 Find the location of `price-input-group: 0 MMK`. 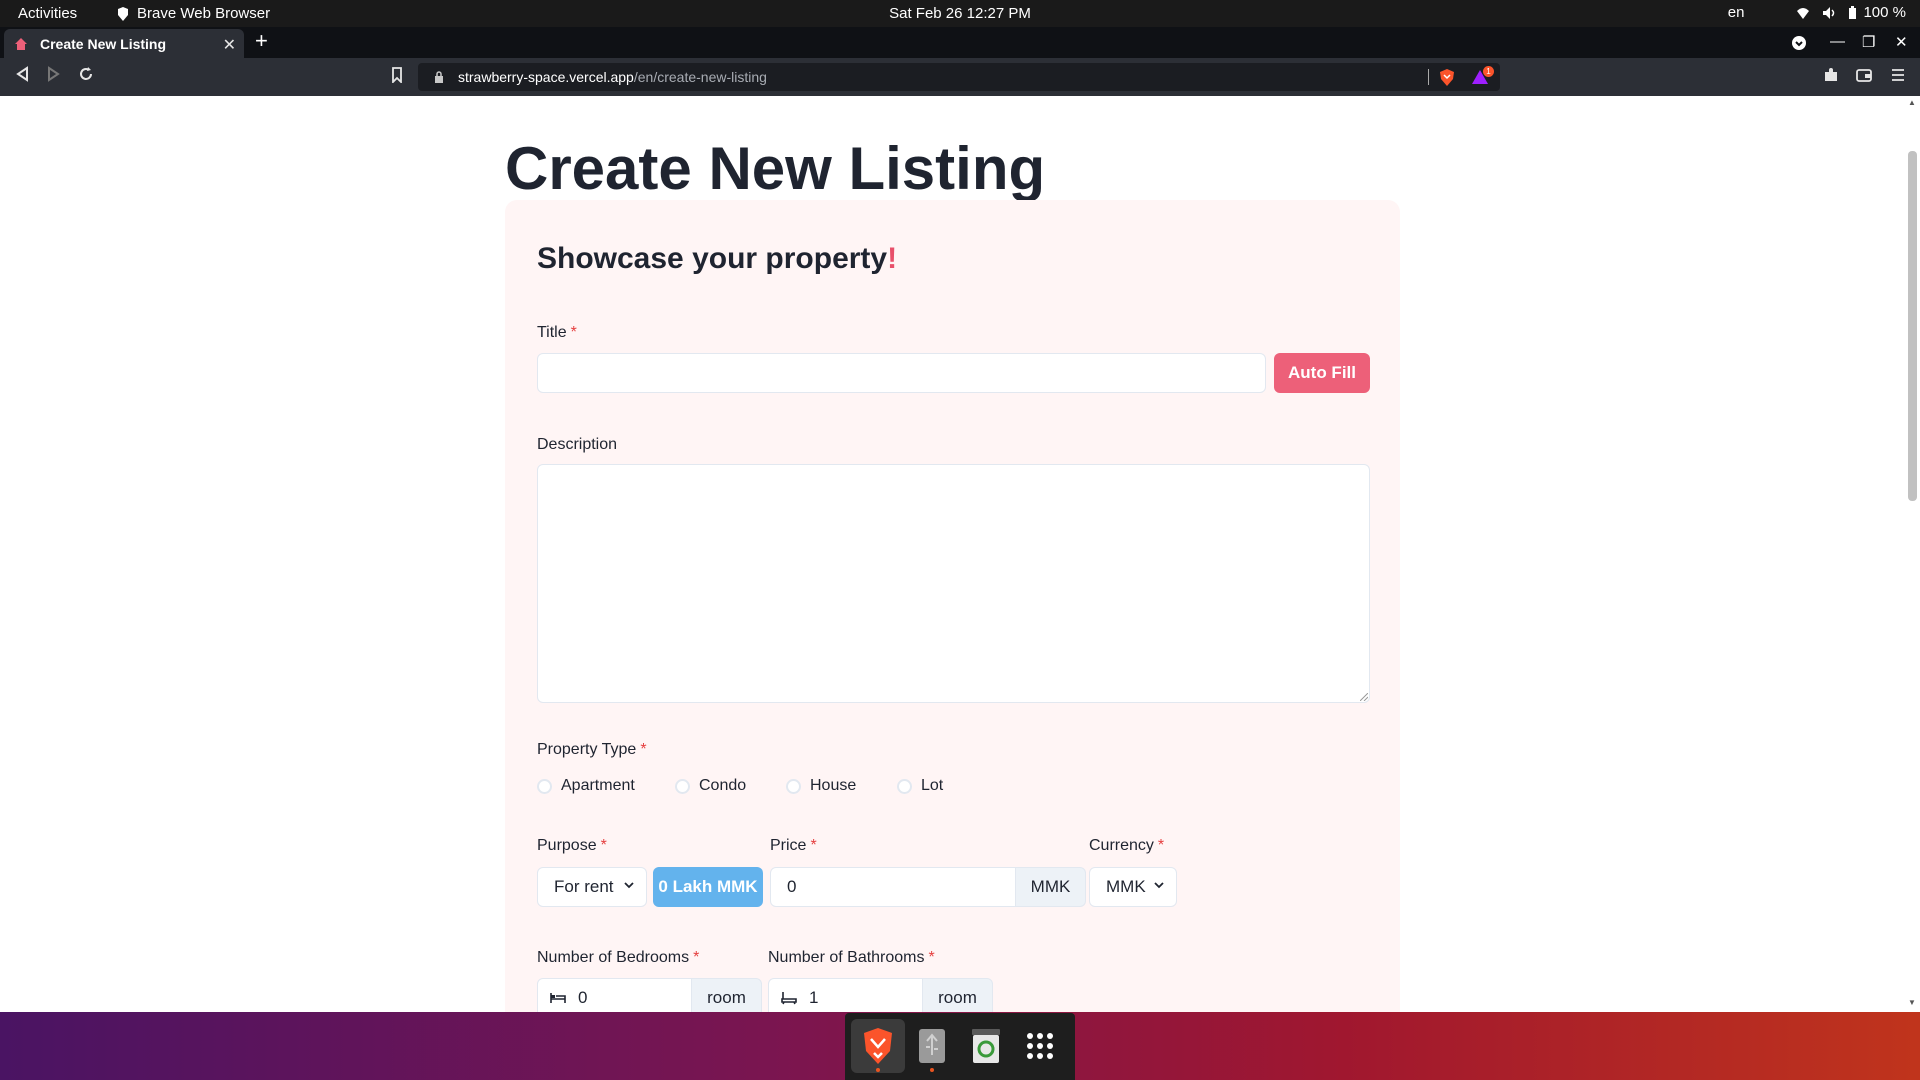

price-input-group: 0 MMK is located at coordinates (928, 887).